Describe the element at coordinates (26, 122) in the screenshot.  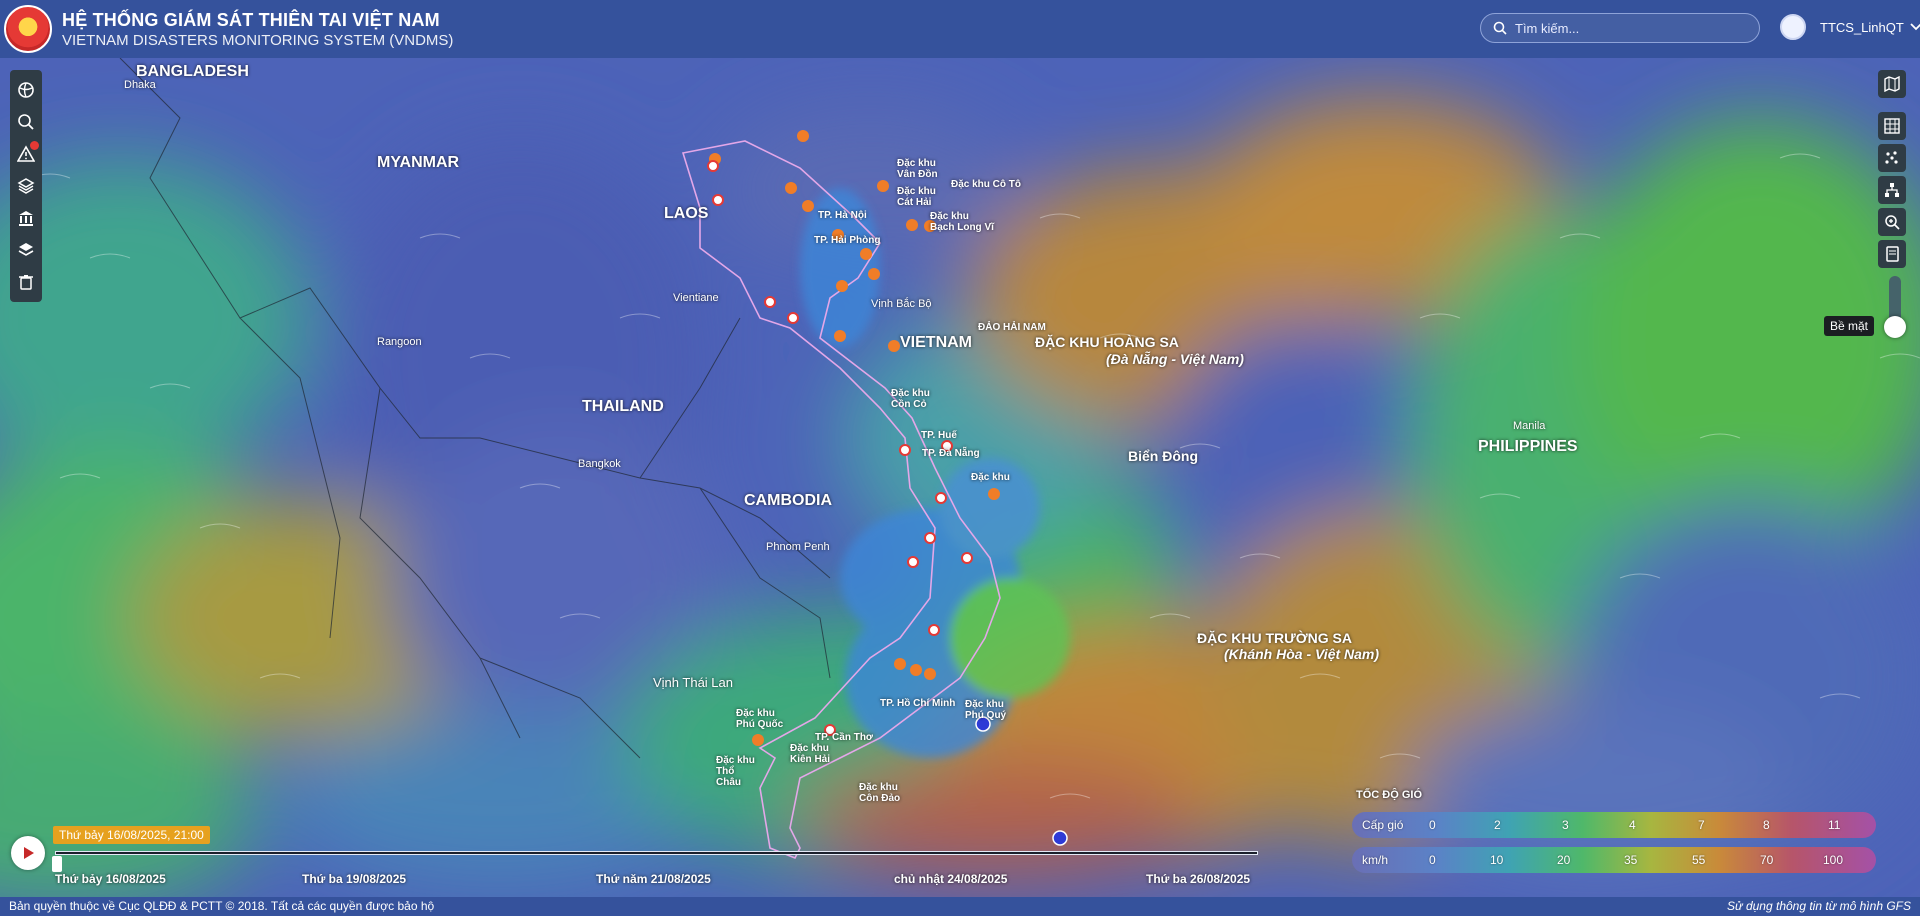
I see `search-map-button` at that location.